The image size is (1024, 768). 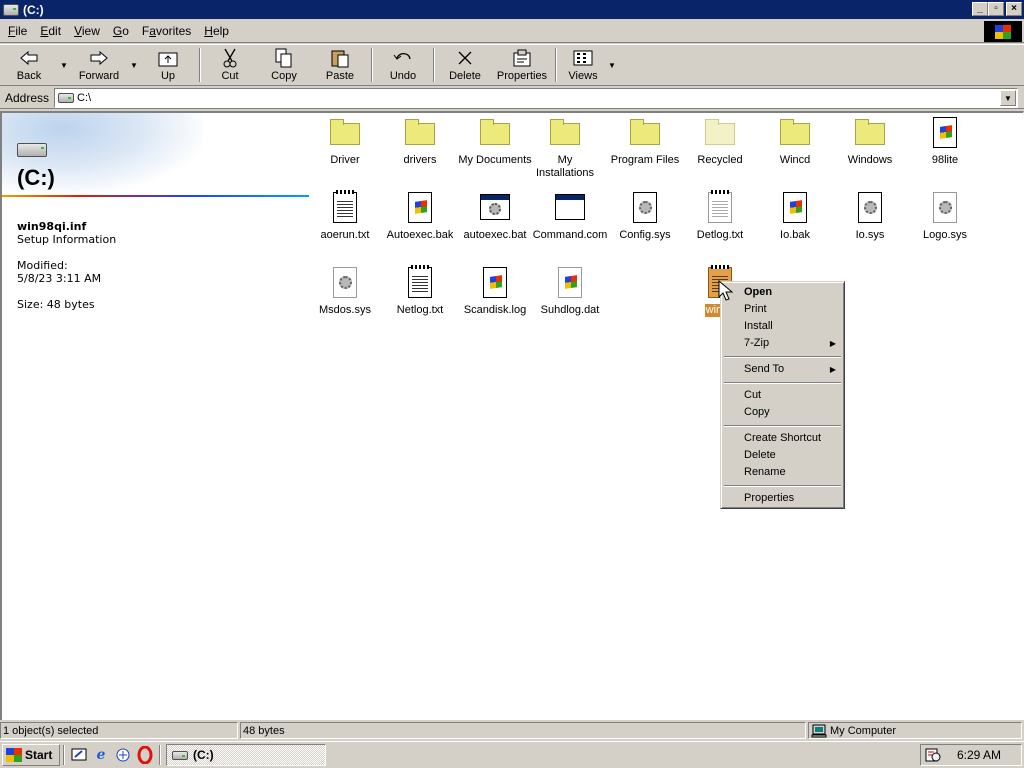 I want to click on outlook-express-icon, so click(x=123, y=755).